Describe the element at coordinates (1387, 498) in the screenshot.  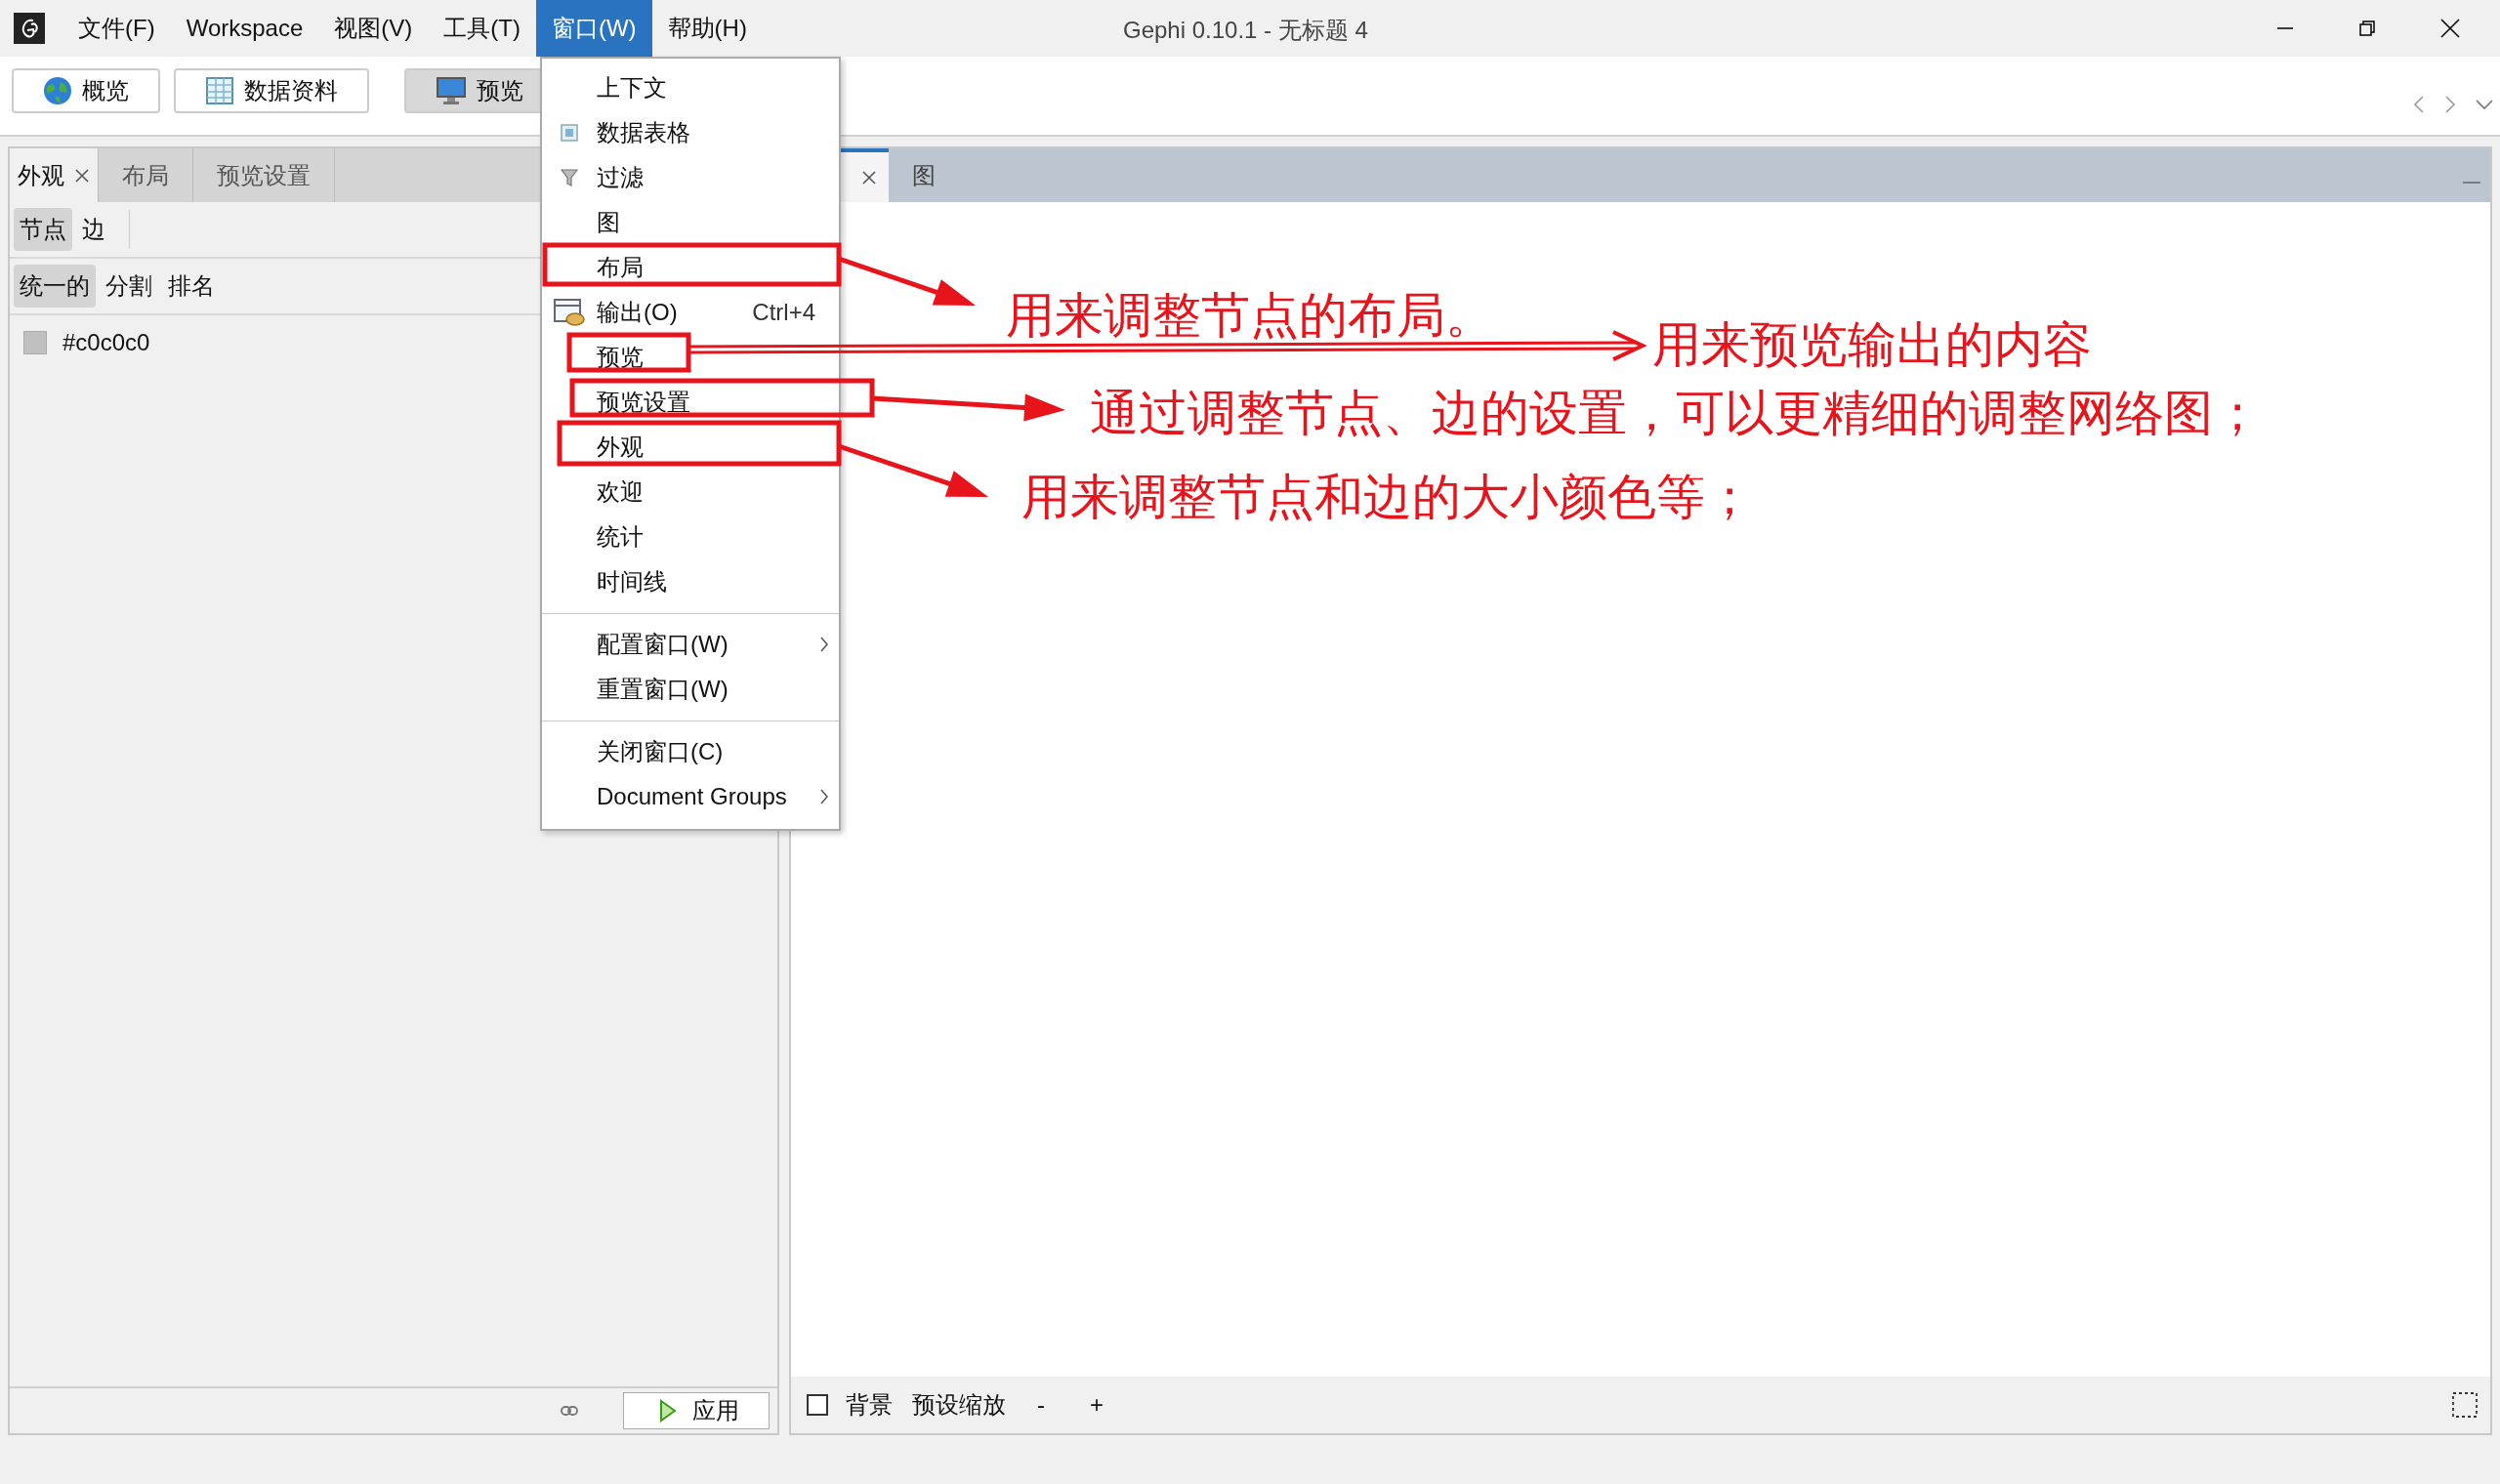
I see `annotation-text: 用来调整节点和边的大小颜色等；` at that location.